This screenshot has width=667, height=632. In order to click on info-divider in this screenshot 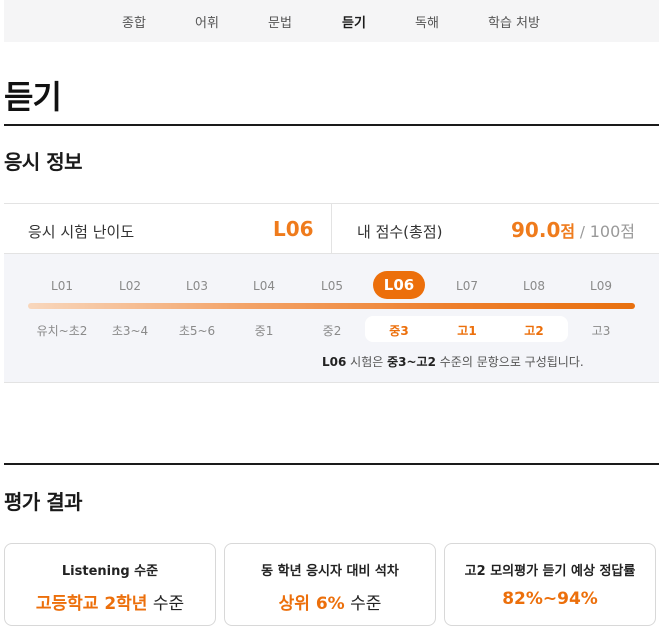, I will do `click(331, 229)`.